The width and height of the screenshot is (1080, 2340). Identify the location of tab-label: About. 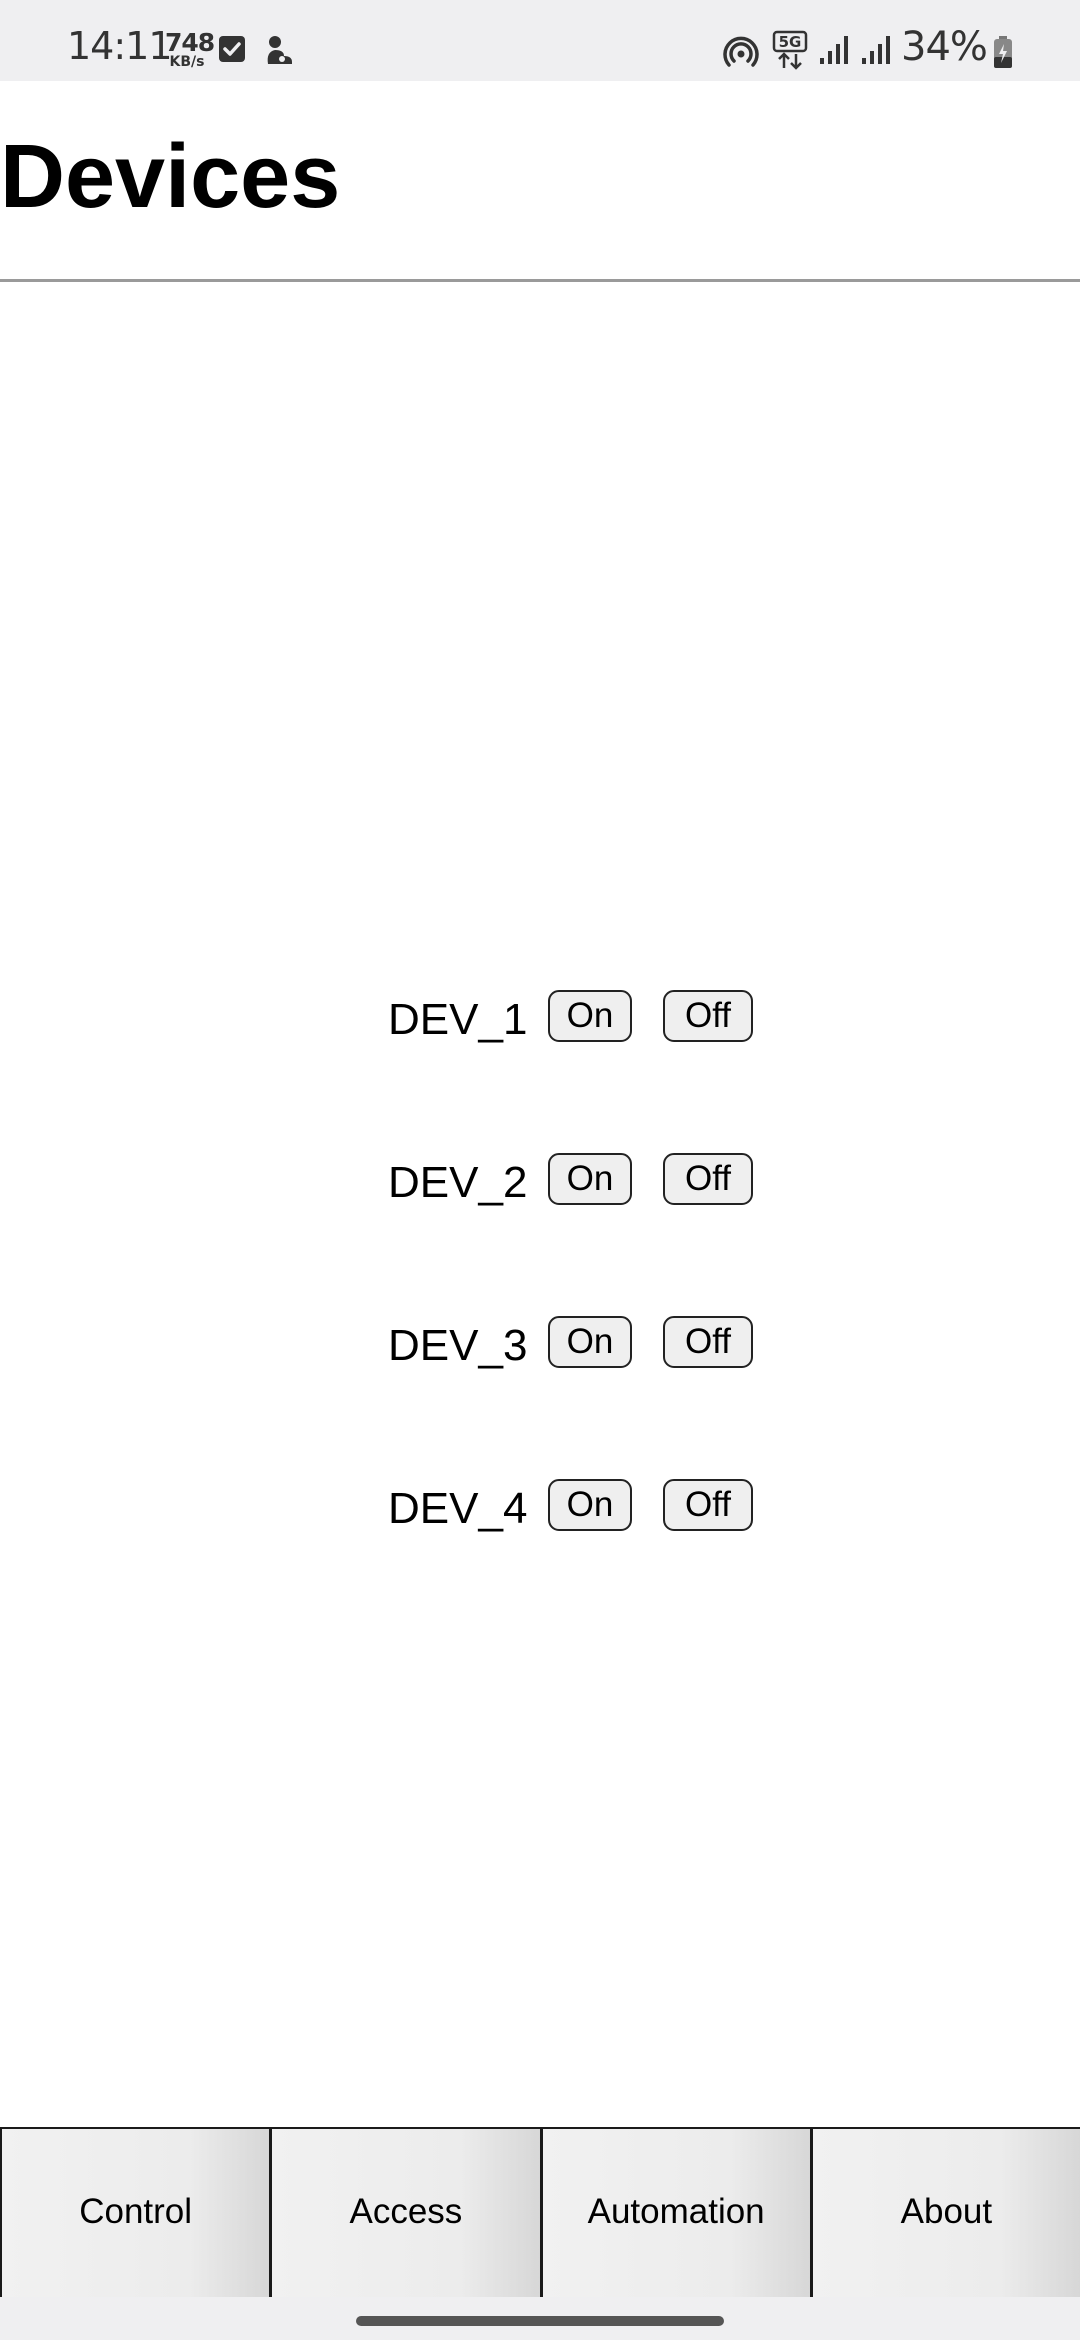
(946, 2211).